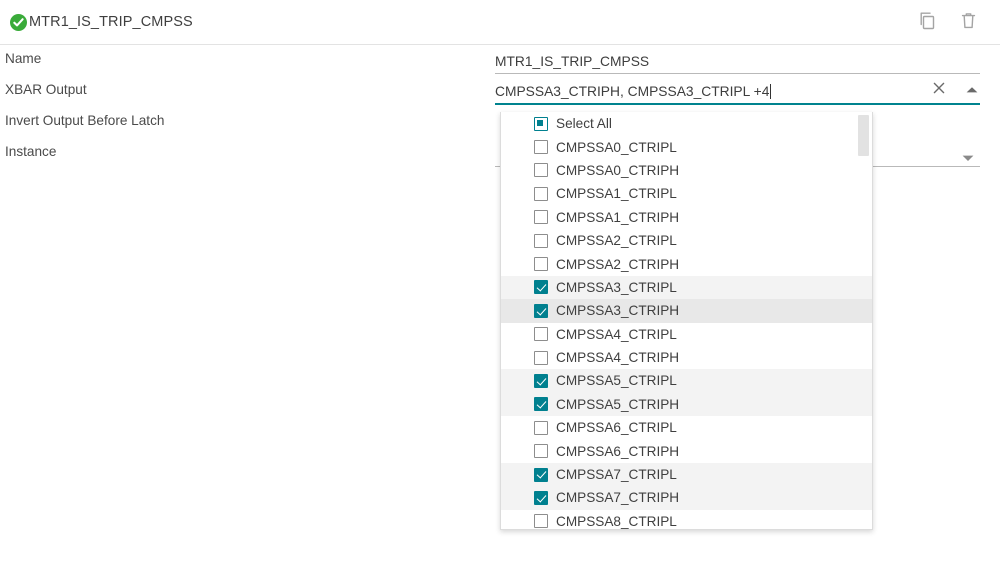 Image resolution: width=1000 pixels, height=561 pixels. What do you see at coordinates (686, 450) in the screenshot?
I see `dropdown-option: CMPSSA6_CTRIPH` at bounding box center [686, 450].